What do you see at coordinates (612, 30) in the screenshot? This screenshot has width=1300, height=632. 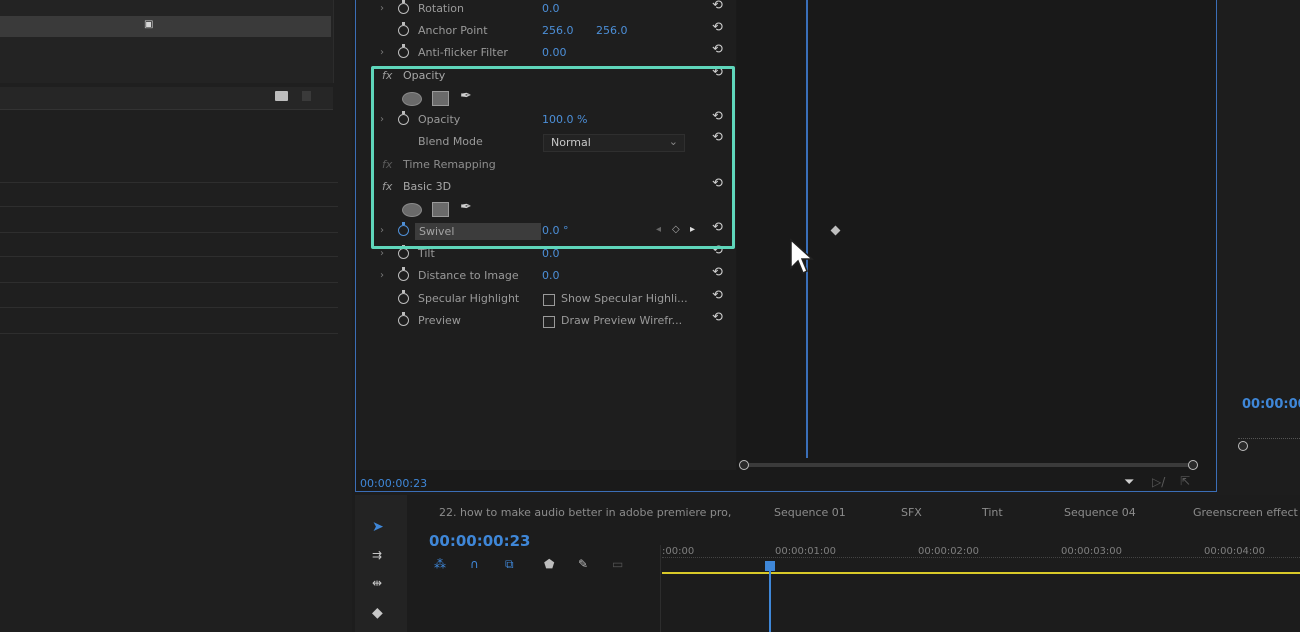 I see `anchor-y-value: 256.0` at bounding box center [612, 30].